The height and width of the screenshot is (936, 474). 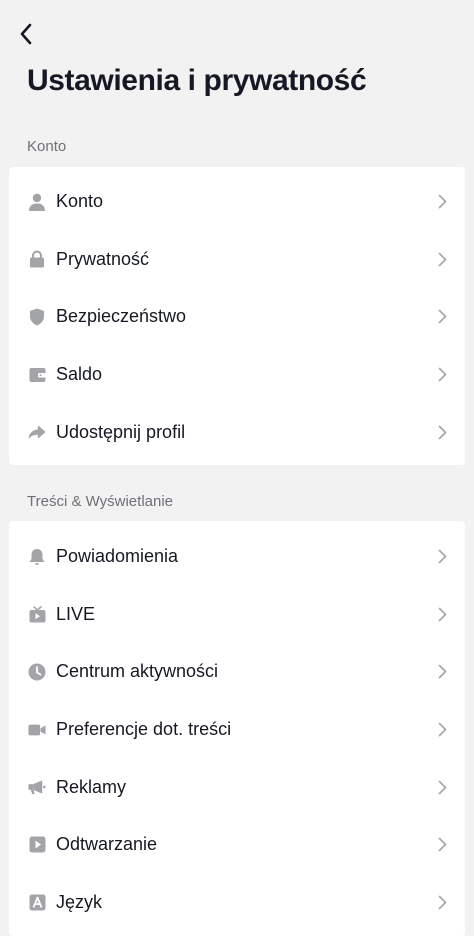 What do you see at coordinates (107, 844) in the screenshot?
I see `settings-item-label: Odtwarzanie` at bounding box center [107, 844].